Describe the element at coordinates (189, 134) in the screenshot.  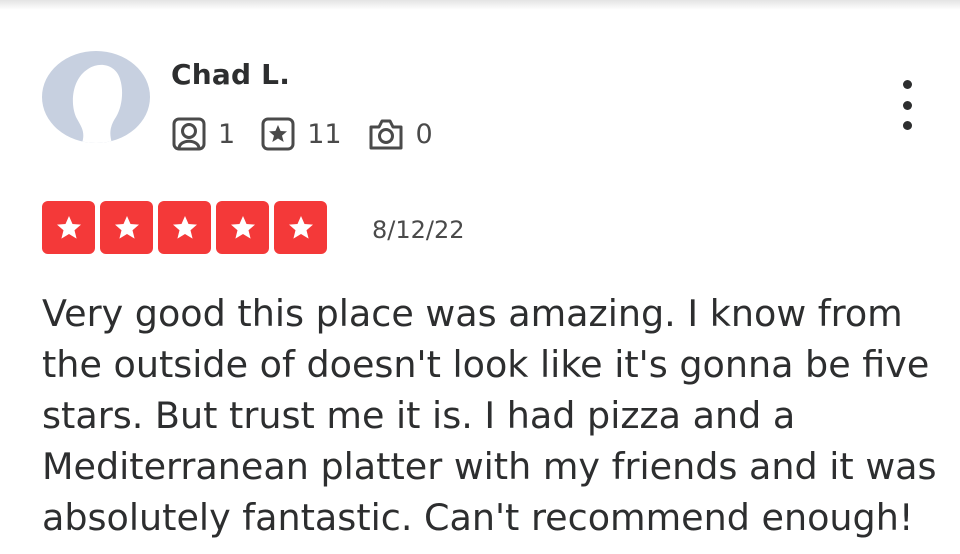
I see `friends-icon` at that location.